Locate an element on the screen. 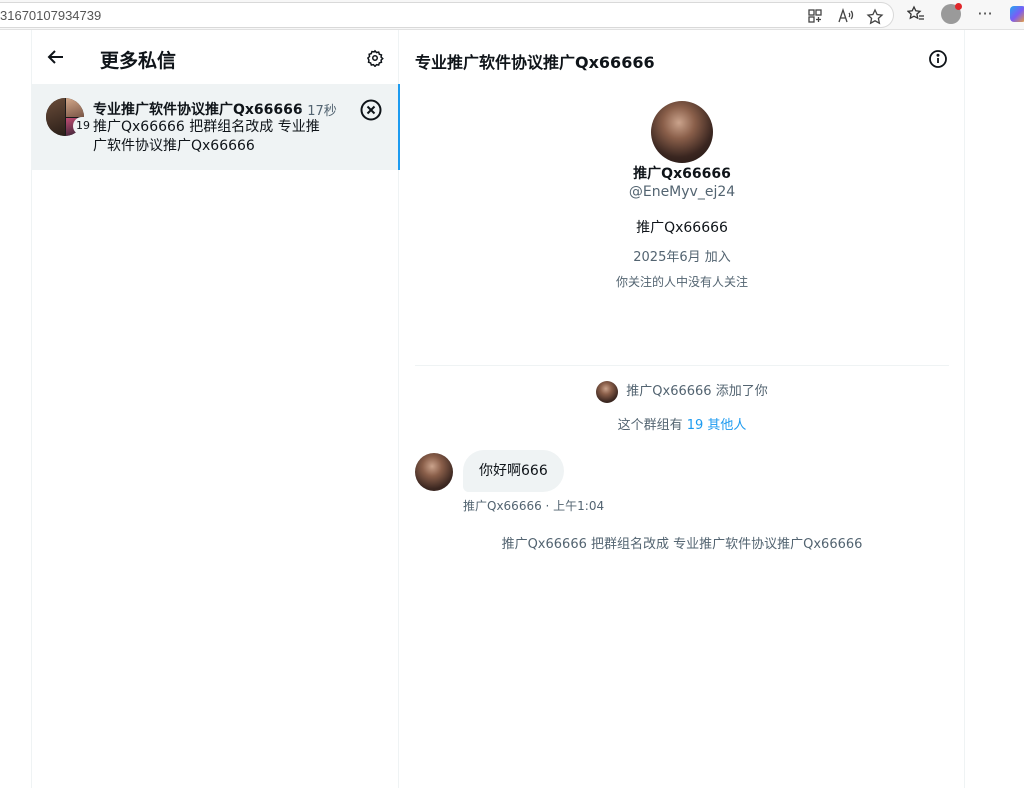  profile-bio: 推广Qx66666 is located at coordinates (682, 228).